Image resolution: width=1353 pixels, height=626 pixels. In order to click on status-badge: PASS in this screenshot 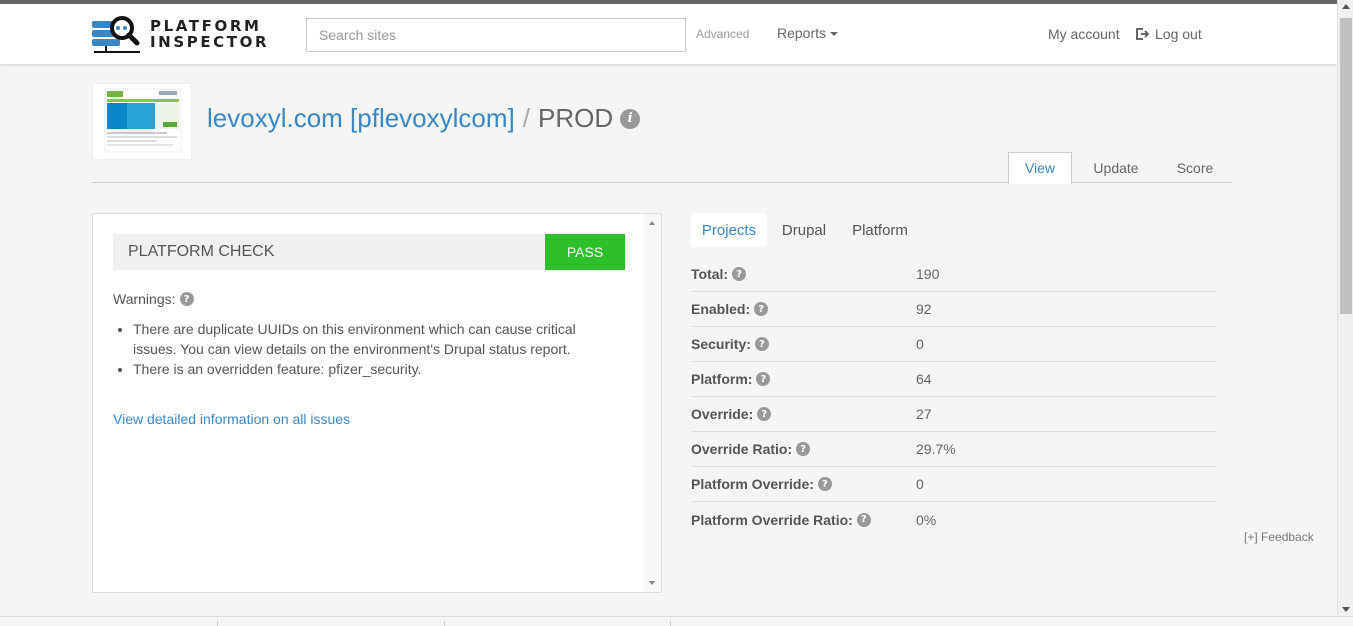, I will do `click(585, 252)`.